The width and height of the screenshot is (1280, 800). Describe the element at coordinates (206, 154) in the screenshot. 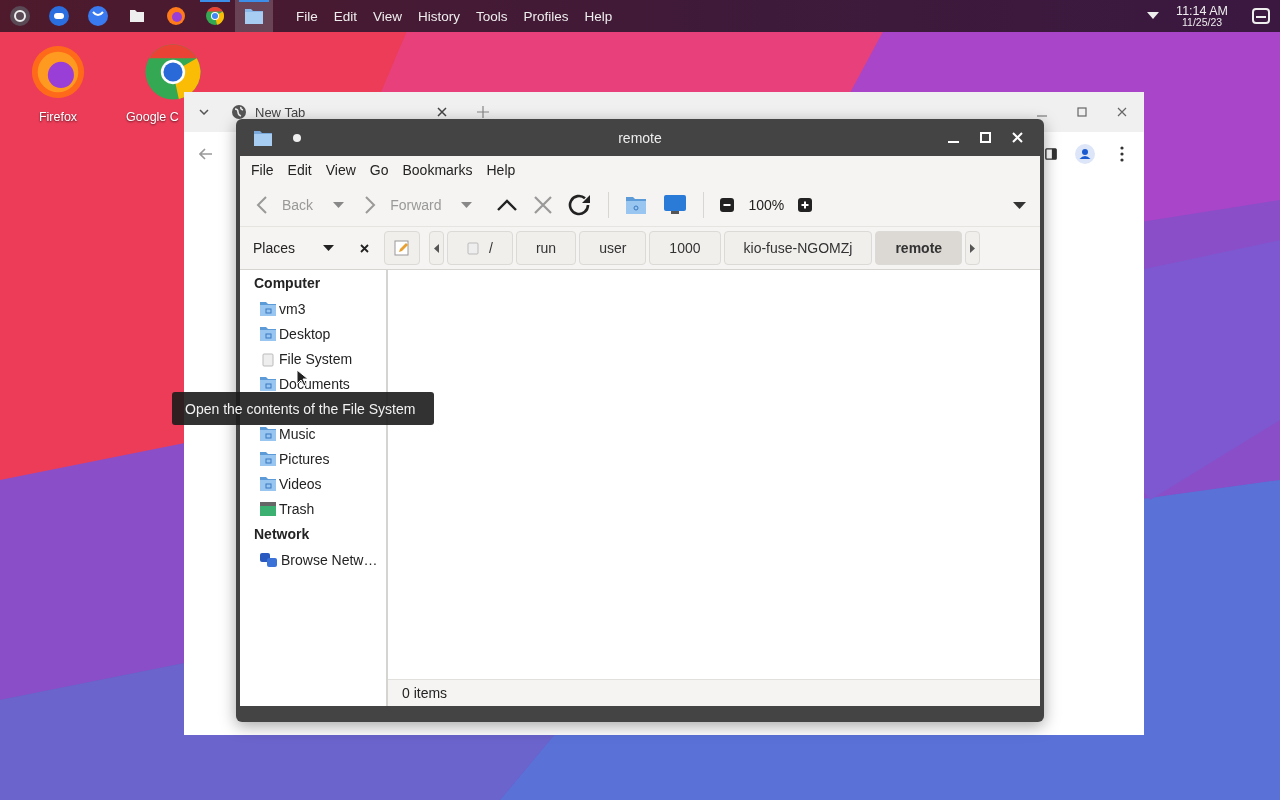

I see `back-arrow-icon` at that location.